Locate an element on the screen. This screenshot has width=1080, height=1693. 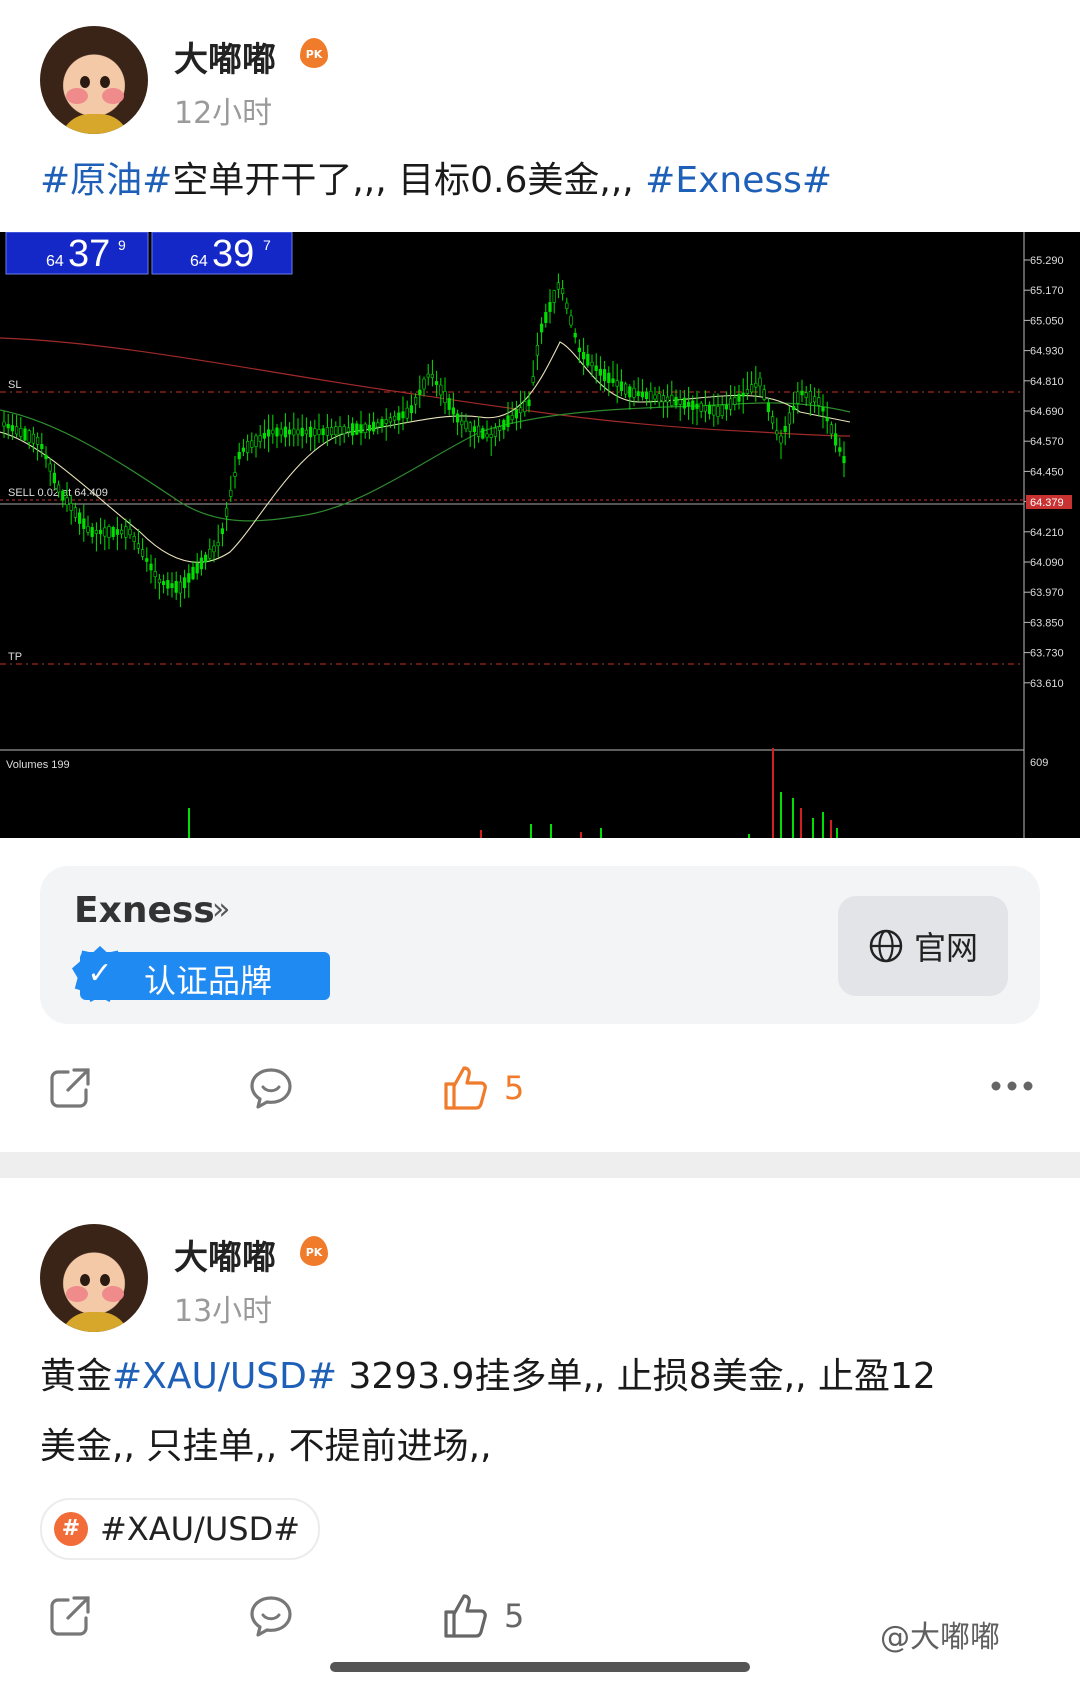
price-tick-label: 64.810 is located at coordinates (1047, 382).